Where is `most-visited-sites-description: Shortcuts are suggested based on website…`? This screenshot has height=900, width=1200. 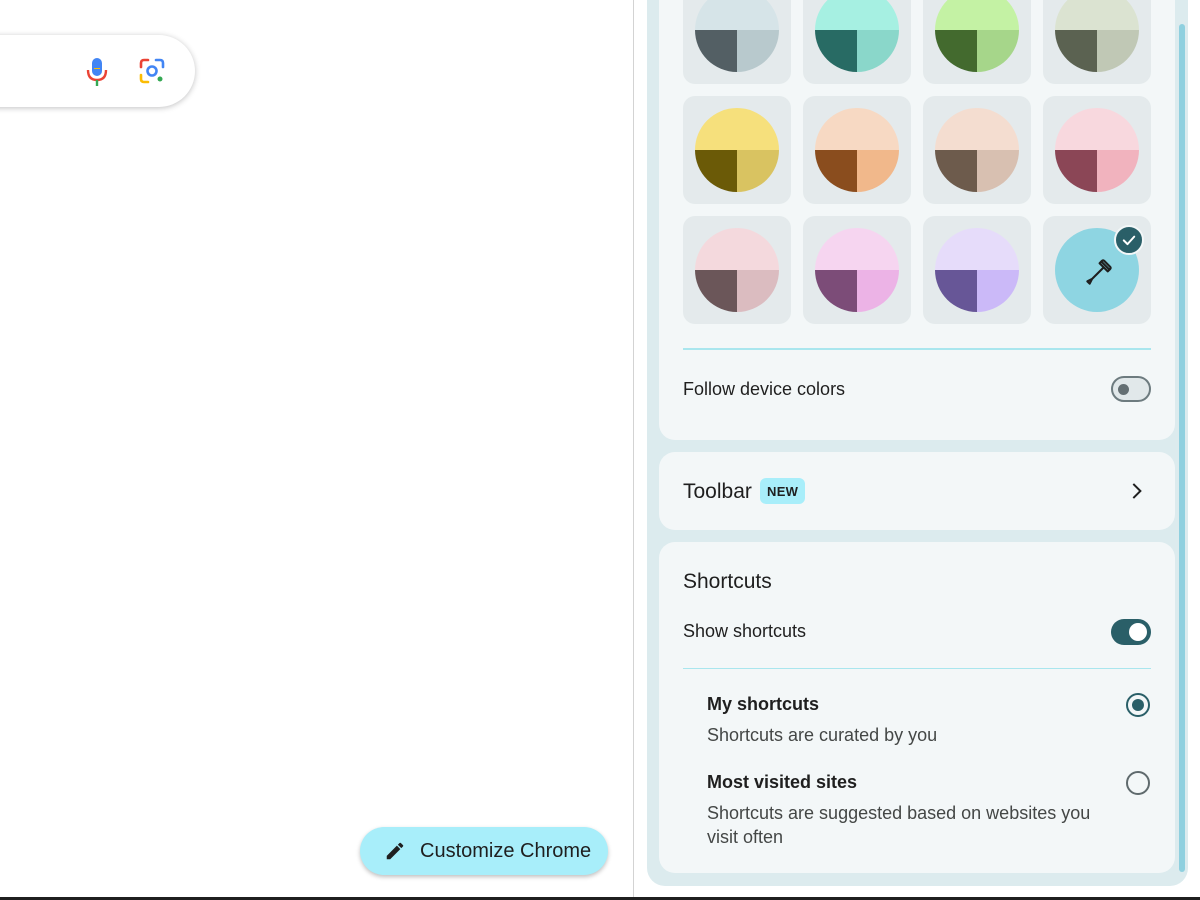 most-visited-sites-description: Shortcuts are suggested based on website… is located at coordinates (899, 825).